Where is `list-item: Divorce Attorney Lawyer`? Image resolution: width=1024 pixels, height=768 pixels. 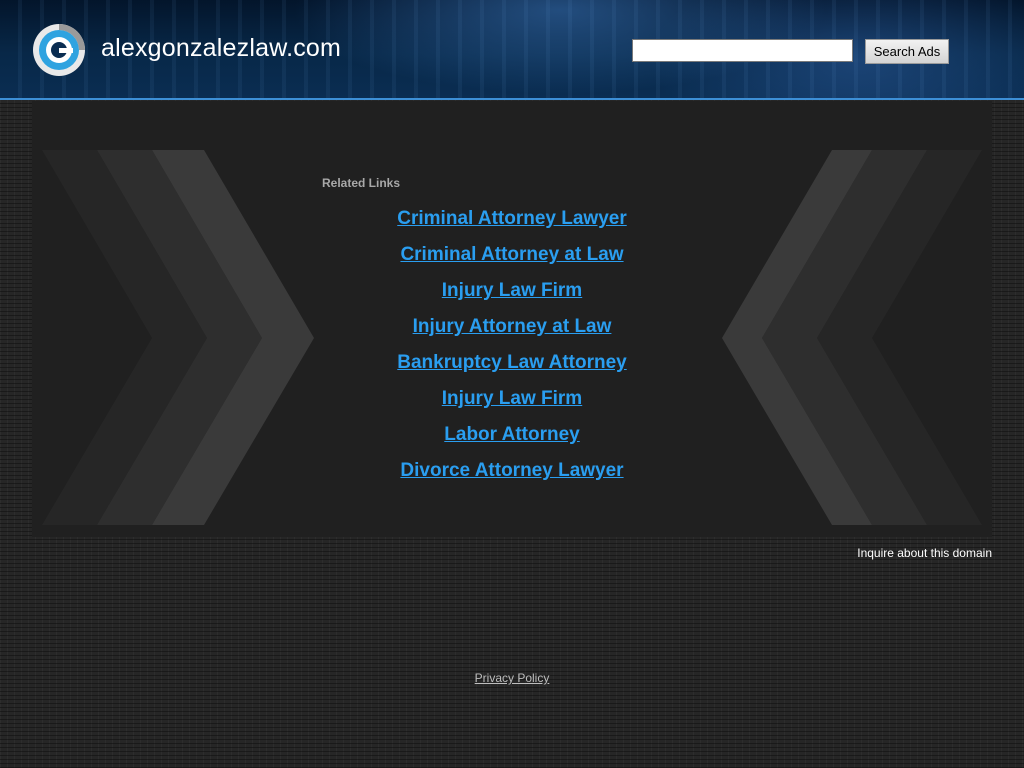
list-item: Divorce Attorney Lawyer is located at coordinates (512, 474).